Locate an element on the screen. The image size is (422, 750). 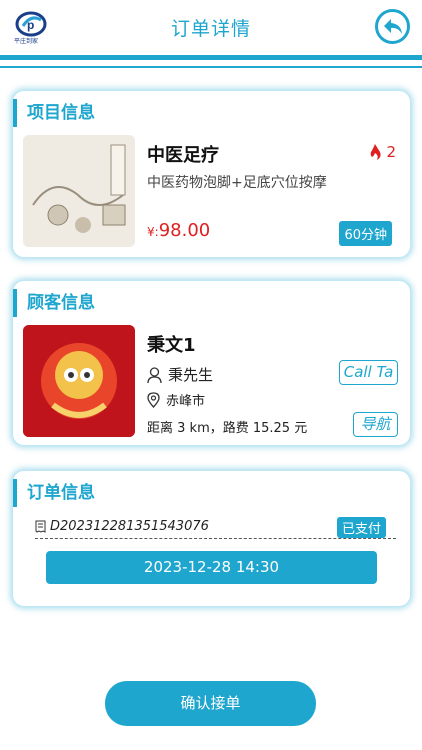
page-title: 订单详情 is located at coordinates (210, 29).